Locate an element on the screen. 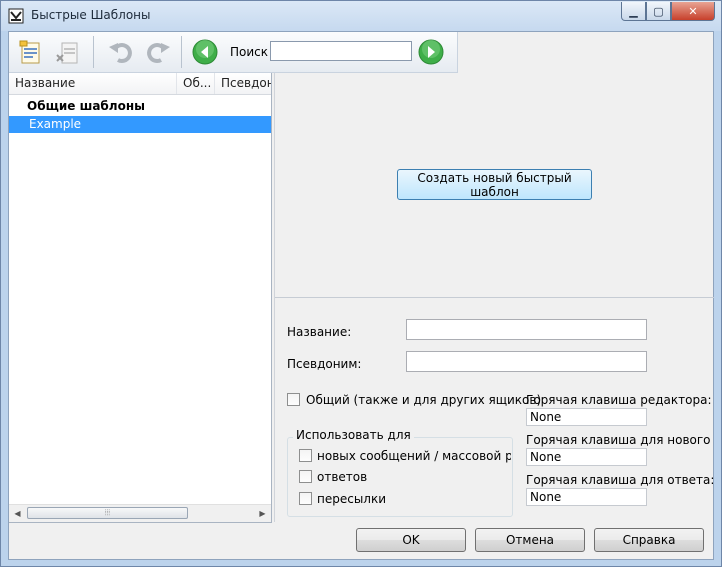 The width and height of the screenshot is (722, 567). list-item-row: Example is located at coordinates (140, 124).